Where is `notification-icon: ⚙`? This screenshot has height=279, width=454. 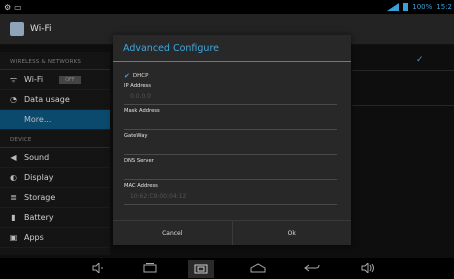 notification-icon: ⚙ is located at coordinates (8, 7).